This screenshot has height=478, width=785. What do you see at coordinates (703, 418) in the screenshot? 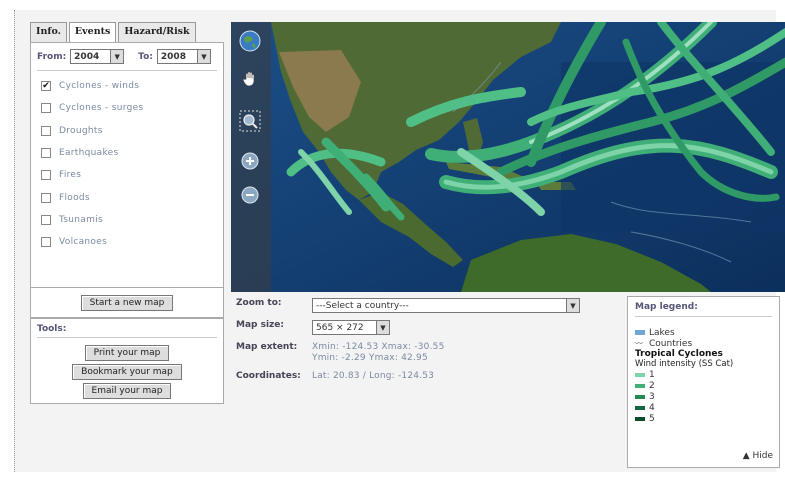
I see `legend-category: 5` at bounding box center [703, 418].